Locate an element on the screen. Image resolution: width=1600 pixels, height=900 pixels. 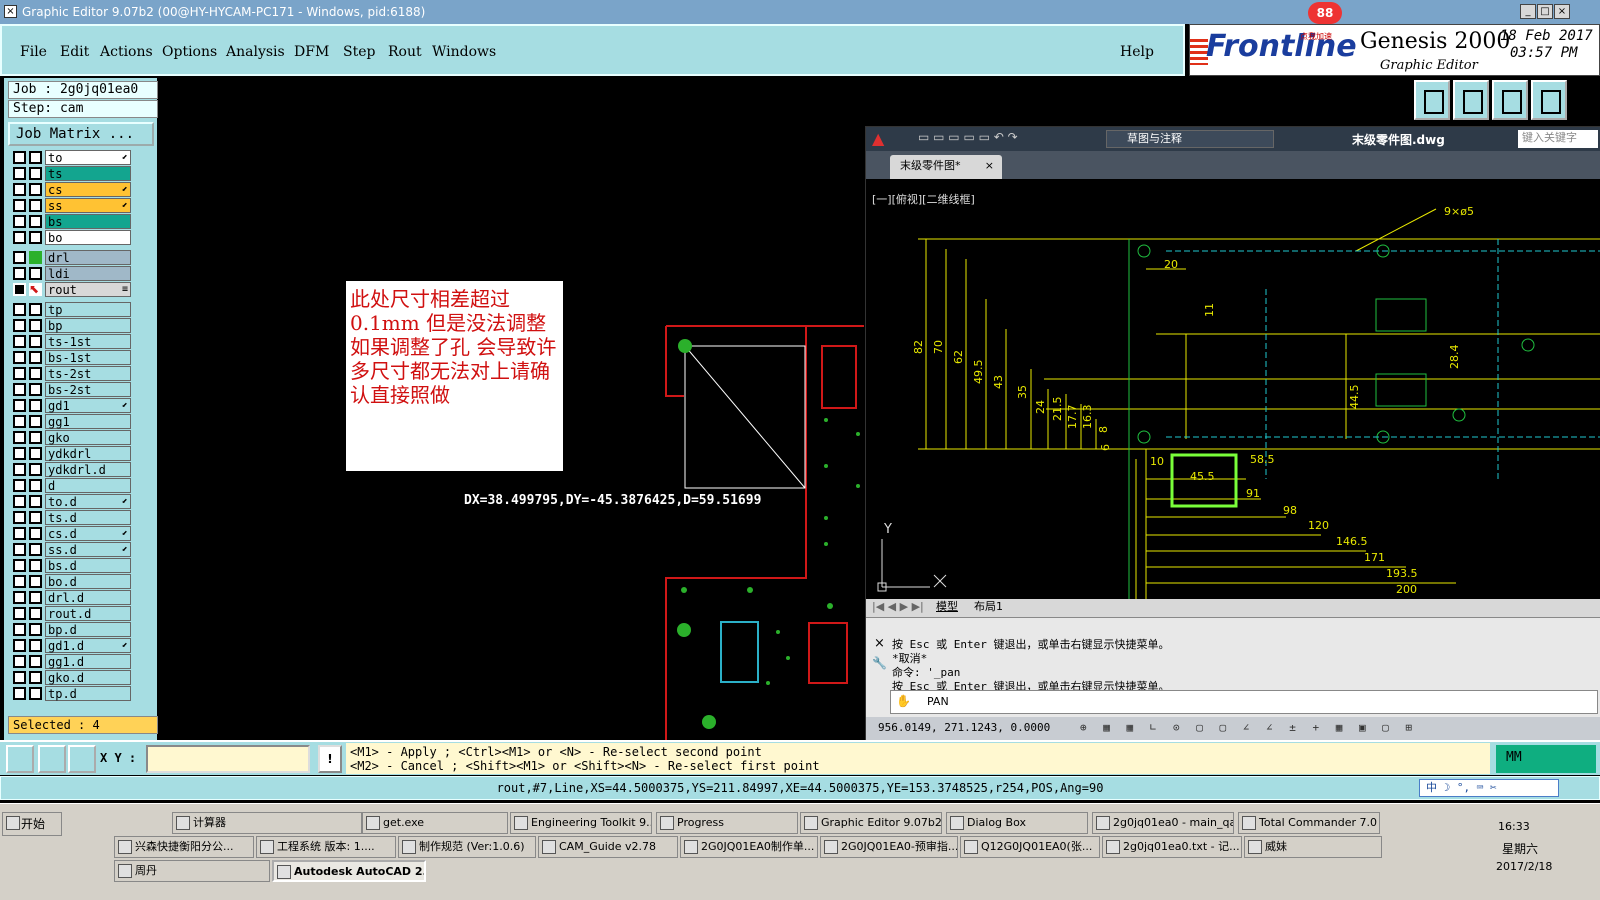
layer-name: ts-1st is located at coordinates (88, 341).